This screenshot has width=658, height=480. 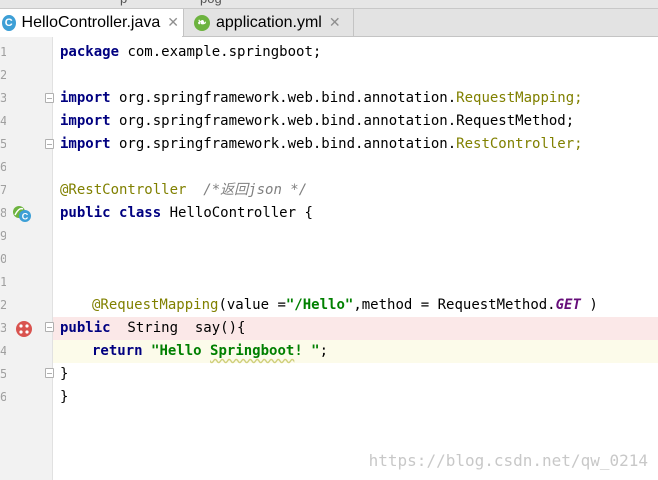 What do you see at coordinates (3, 190) in the screenshot?
I see `line-number: 7` at bounding box center [3, 190].